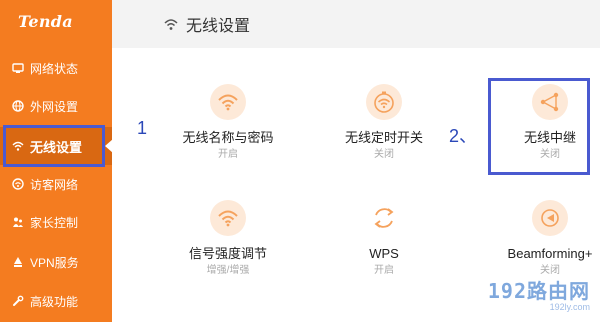 This screenshot has height=322, width=600. What do you see at coordinates (142, 128) in the screenshot?
I see `annotation-step-1: 1` at bounding box center [142, 128].